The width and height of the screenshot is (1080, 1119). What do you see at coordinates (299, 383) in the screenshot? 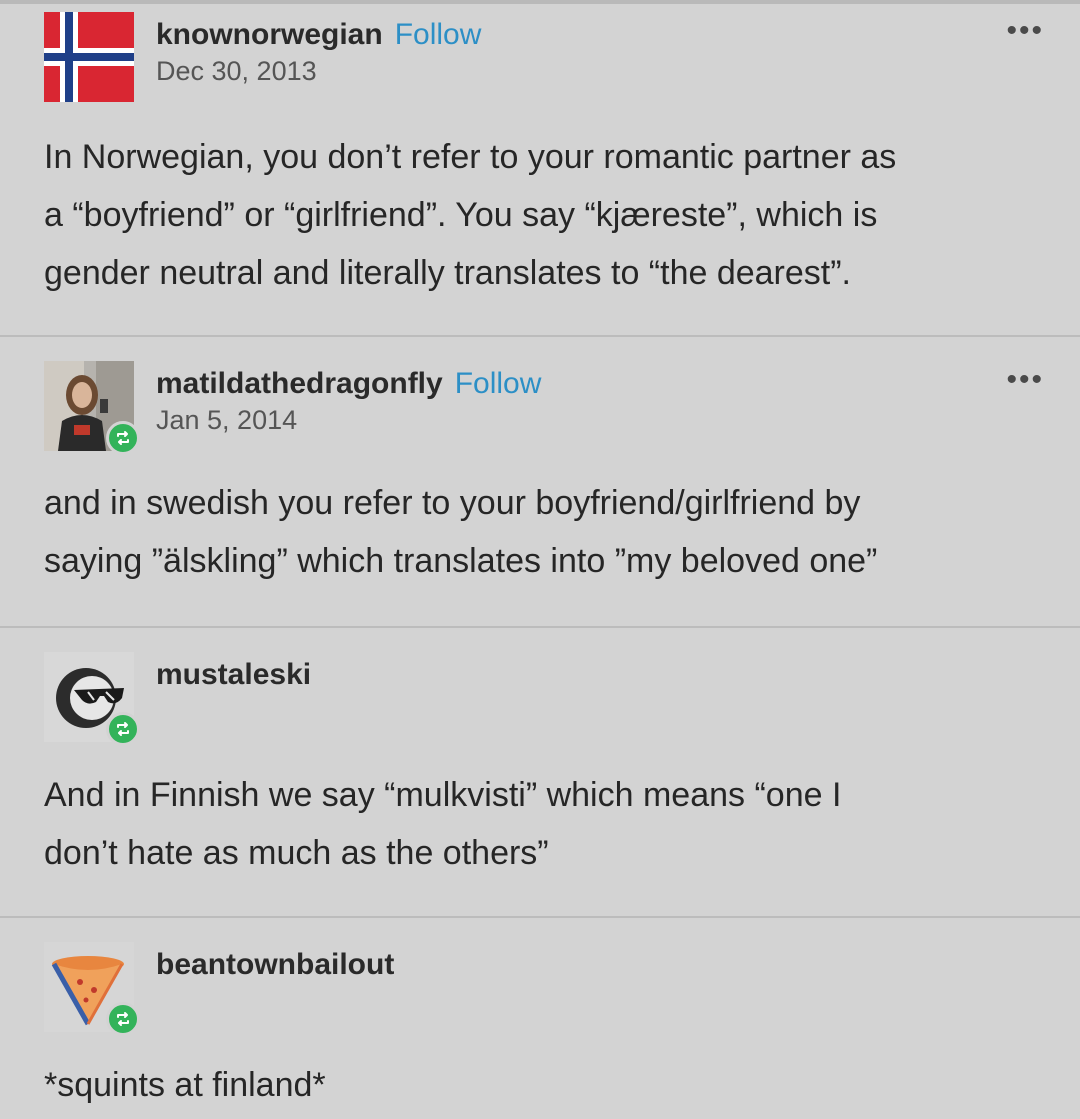
I see `username: matildathedragonfly` at bounding box center [299, 383].